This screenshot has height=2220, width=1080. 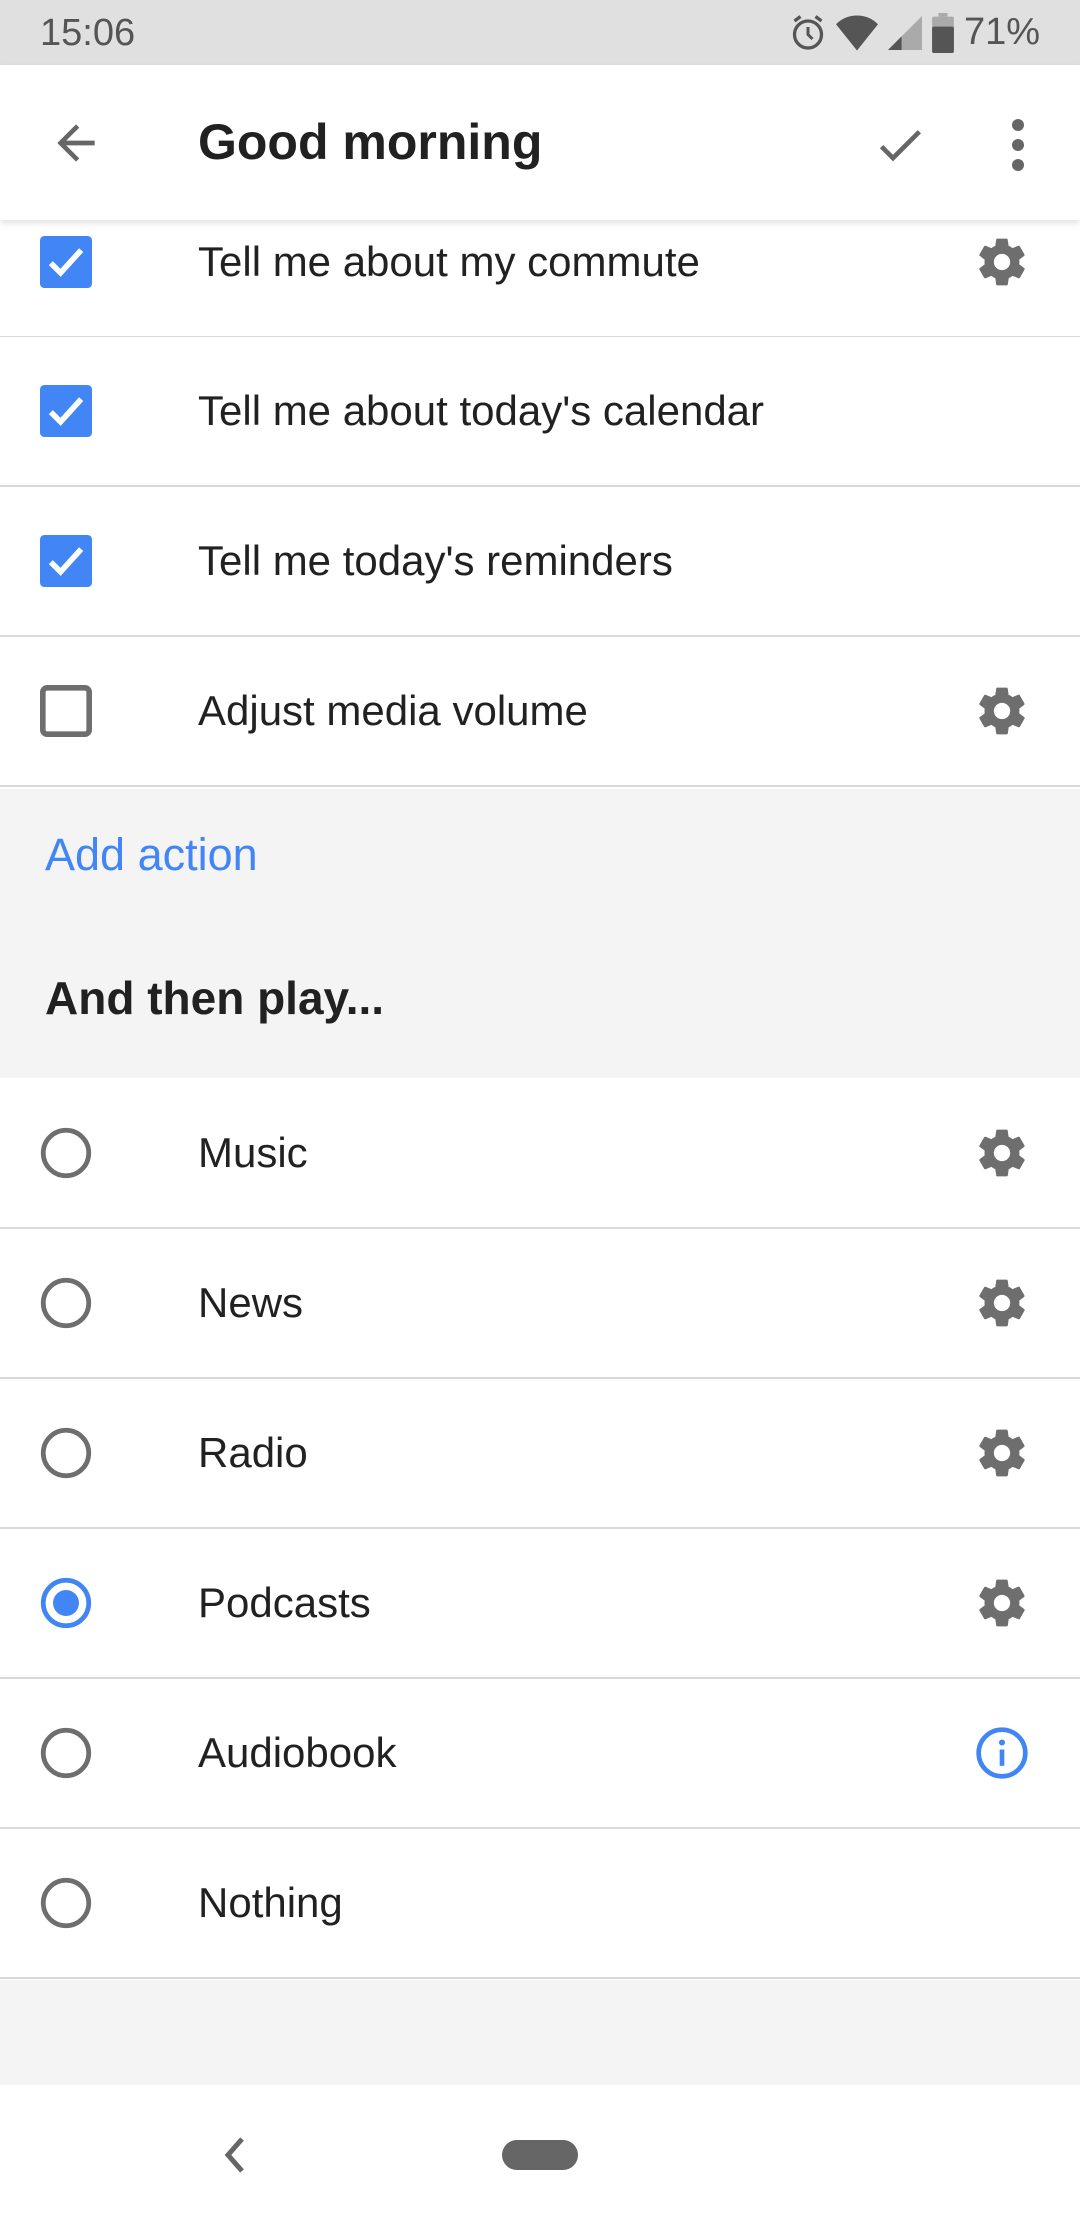 What do you see at coordinates (540, 1604) in the screenshot?
I see `play-option-row: Podcasts` at bounding box center [540, 1604].